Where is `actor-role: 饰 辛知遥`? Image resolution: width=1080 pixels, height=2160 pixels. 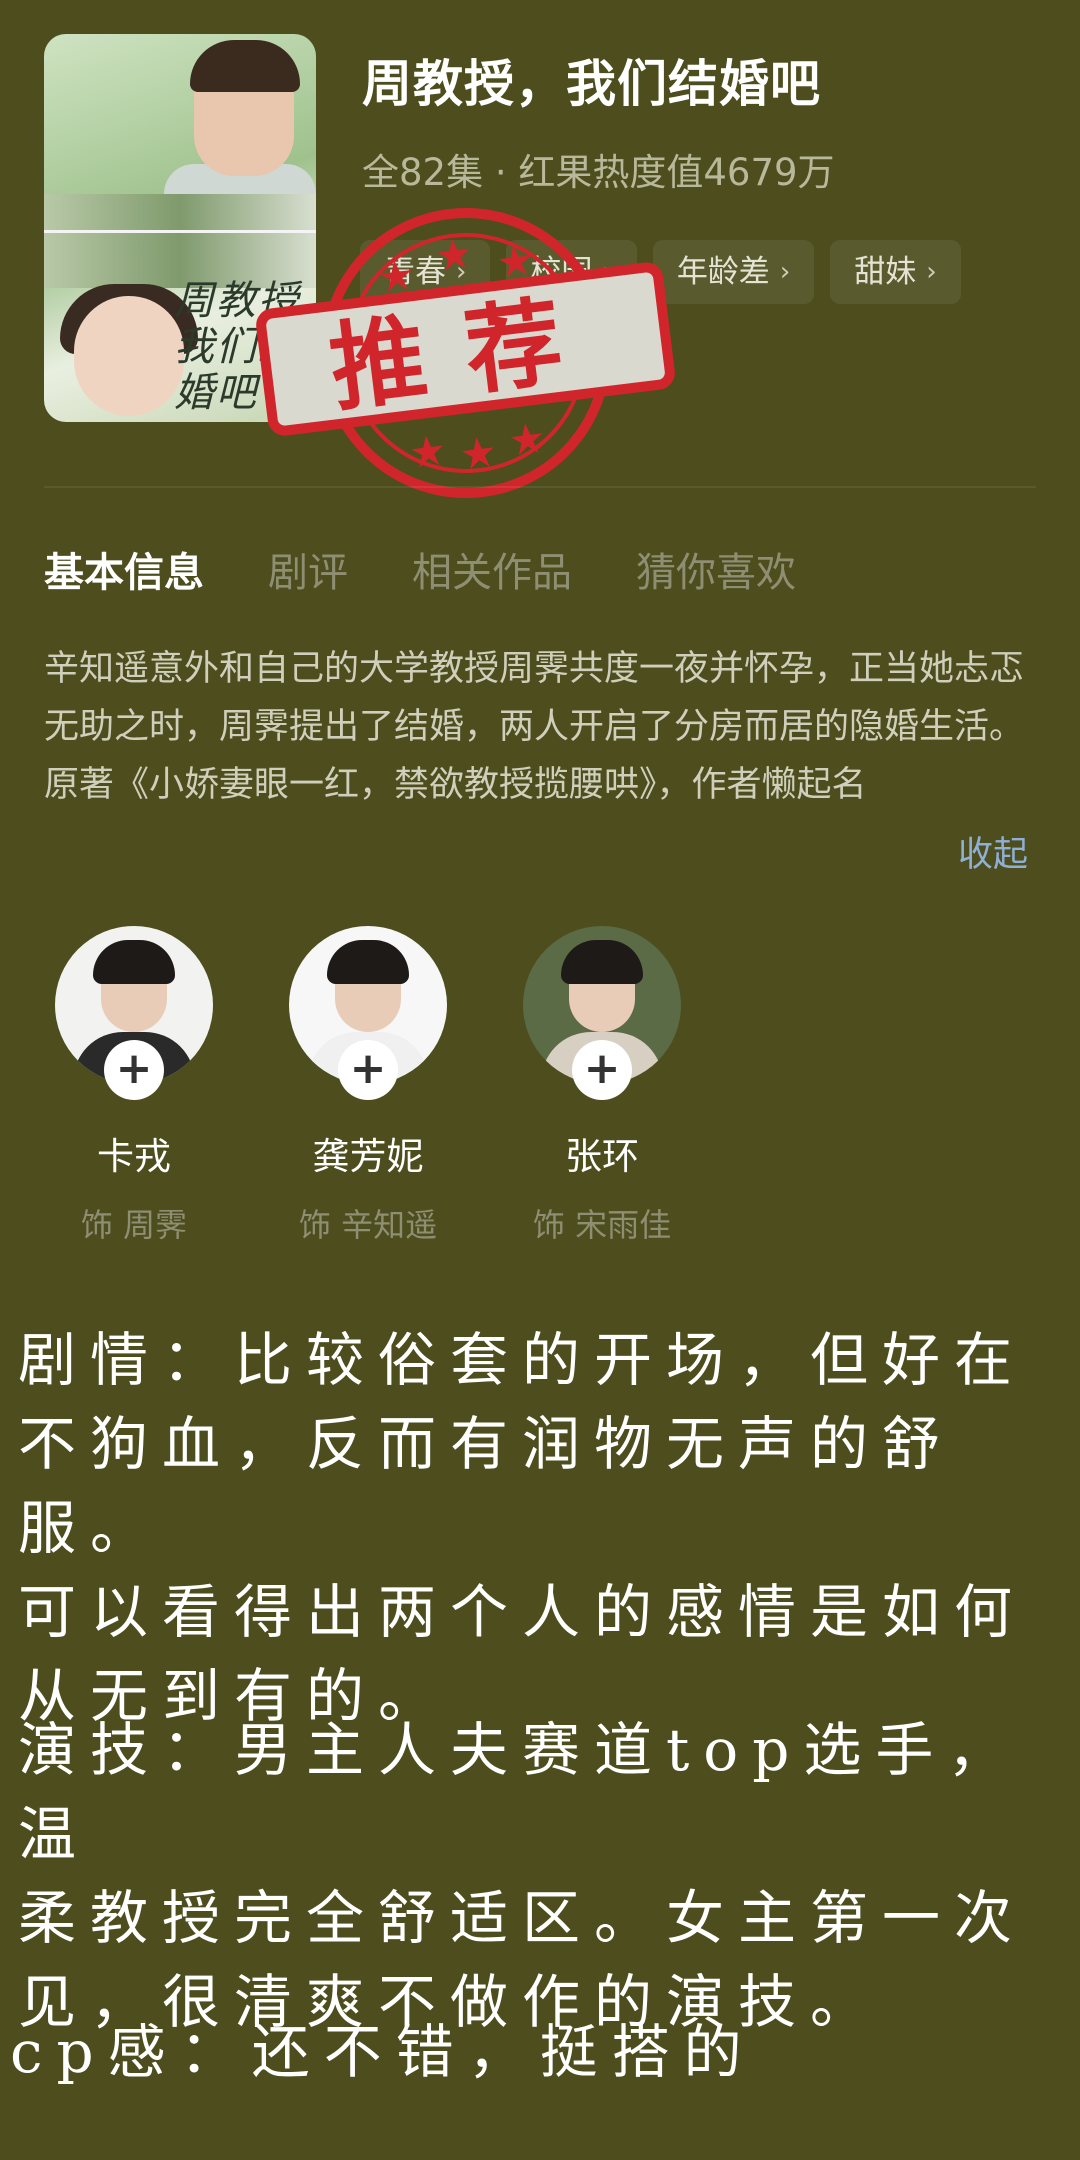
actor-role: 饰 辛知遥 is located at coordinates (368, 1225).